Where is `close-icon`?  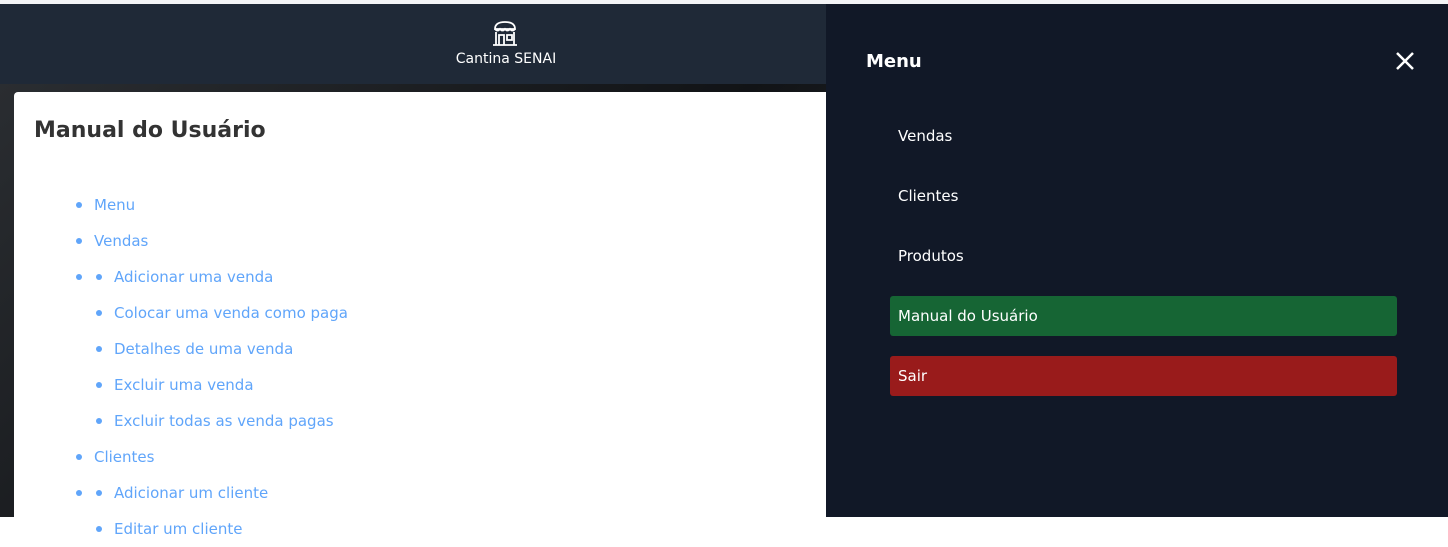
close-icon is located at coordinates (1405, 61).